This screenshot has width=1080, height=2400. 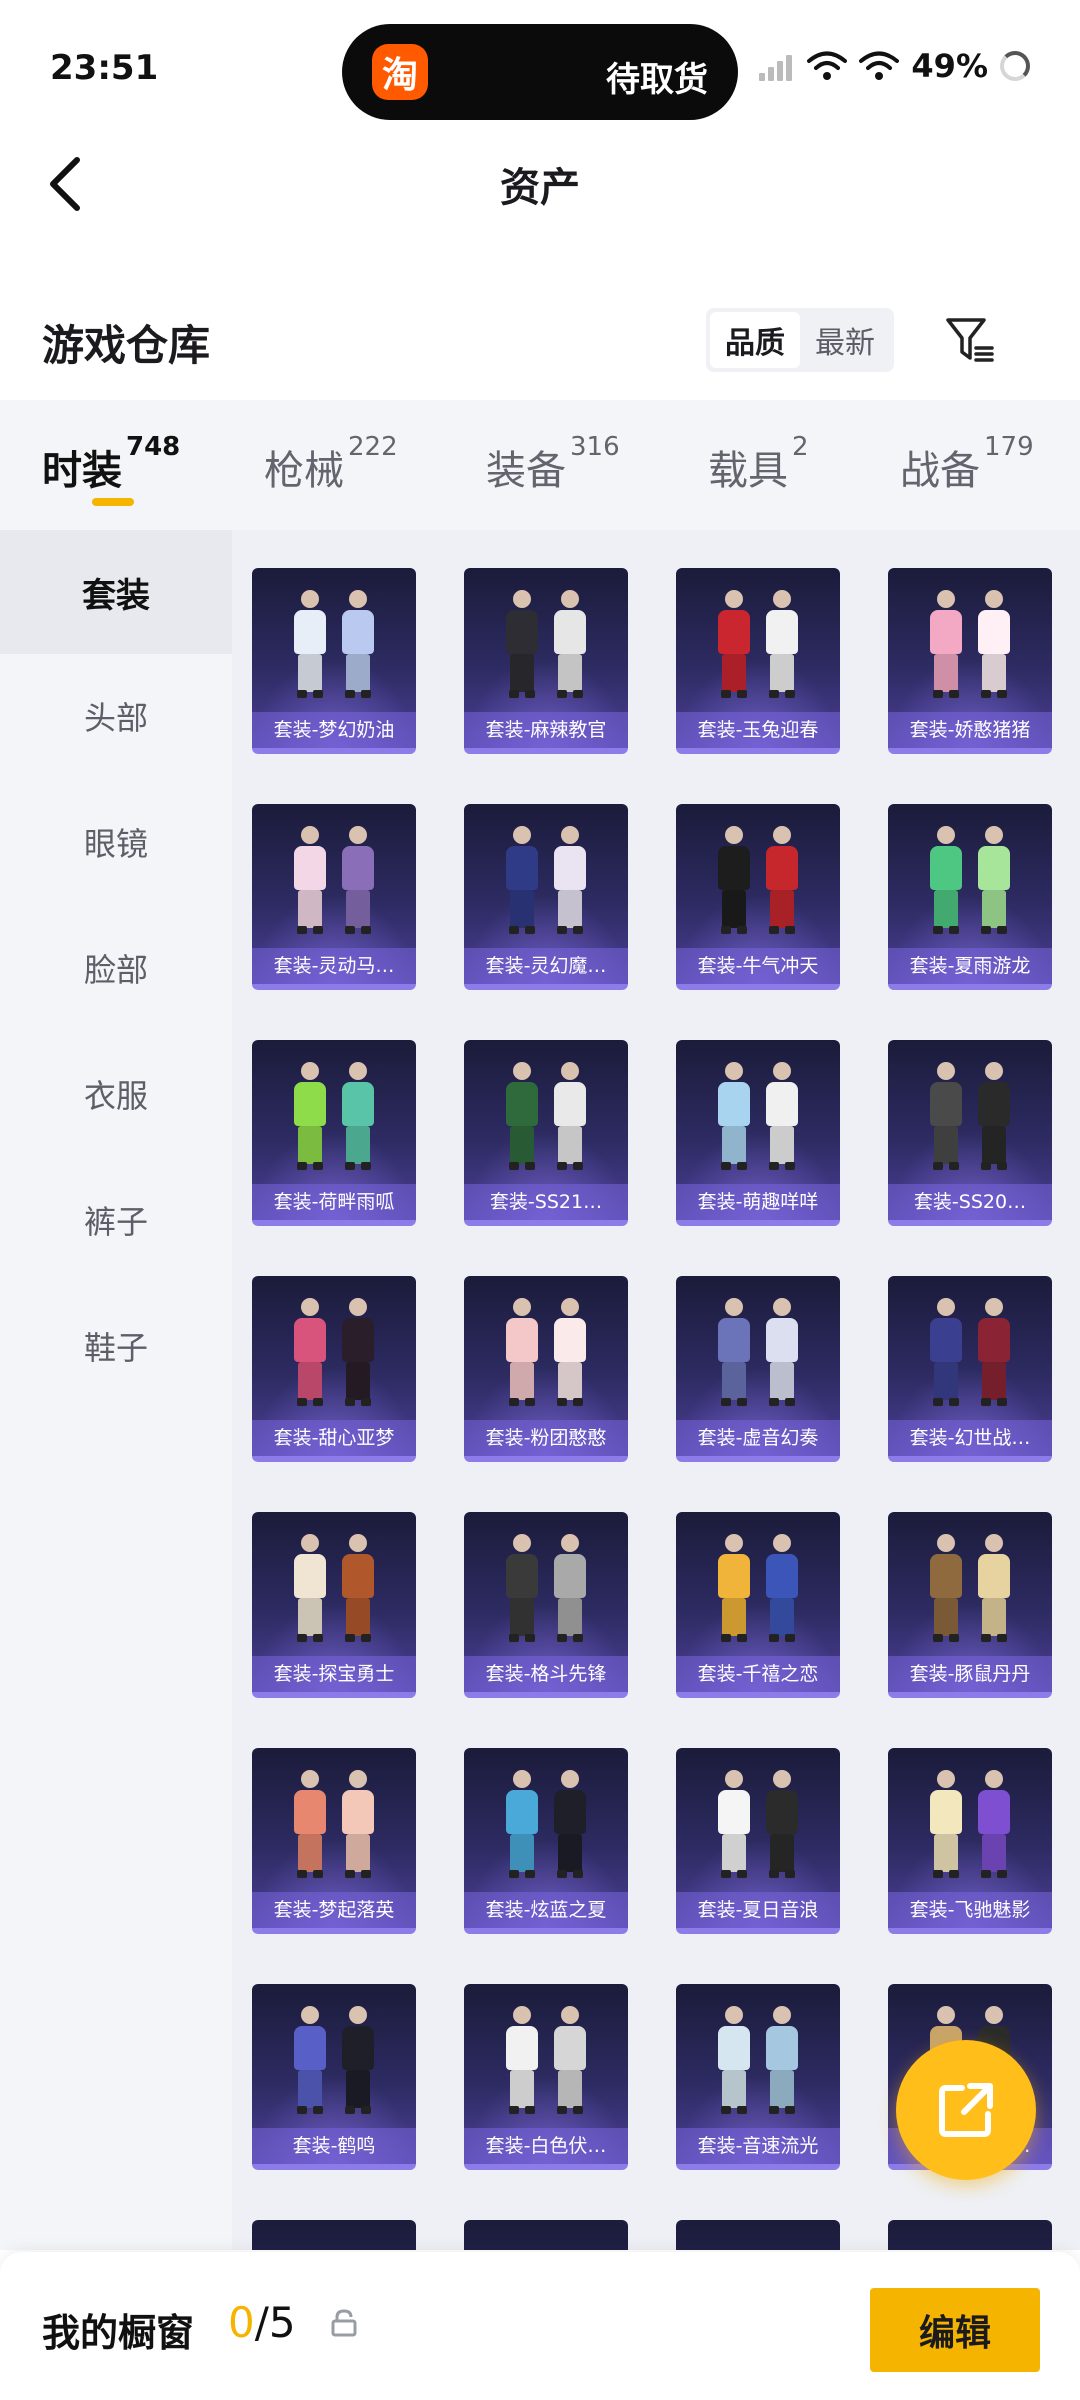 What do you see at coordinates (970, 897) in the screenshot?
I see `outfit-card: 套装-夏雨游龙` at bounding box center [970, 897].